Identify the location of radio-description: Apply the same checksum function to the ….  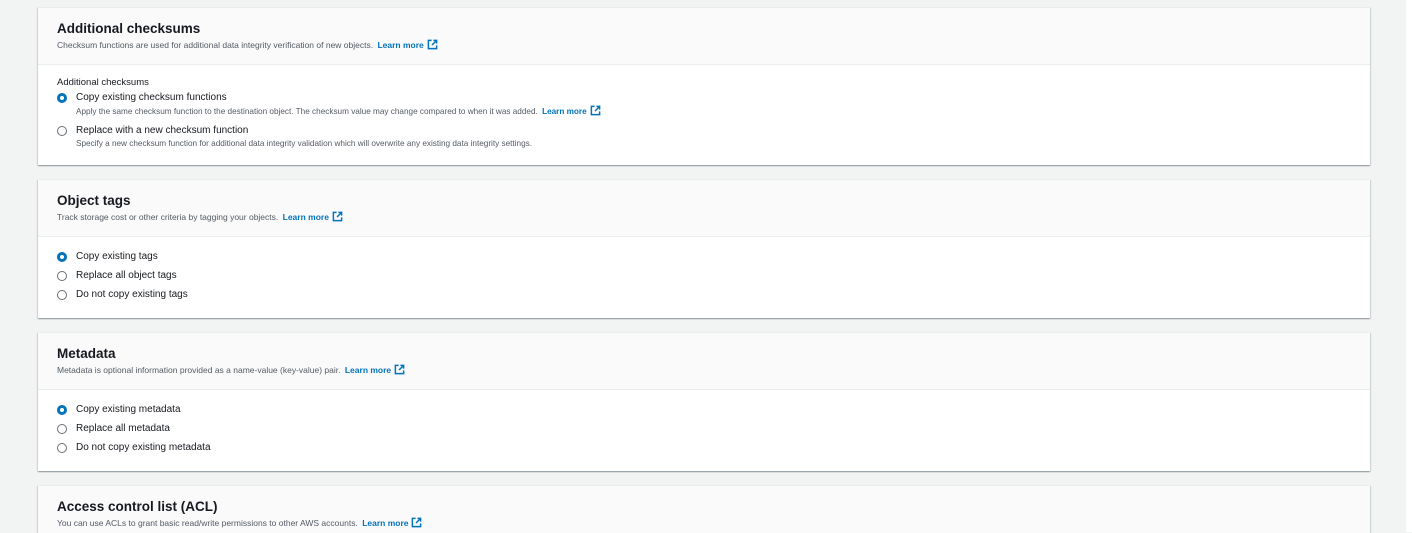
(338, 111).